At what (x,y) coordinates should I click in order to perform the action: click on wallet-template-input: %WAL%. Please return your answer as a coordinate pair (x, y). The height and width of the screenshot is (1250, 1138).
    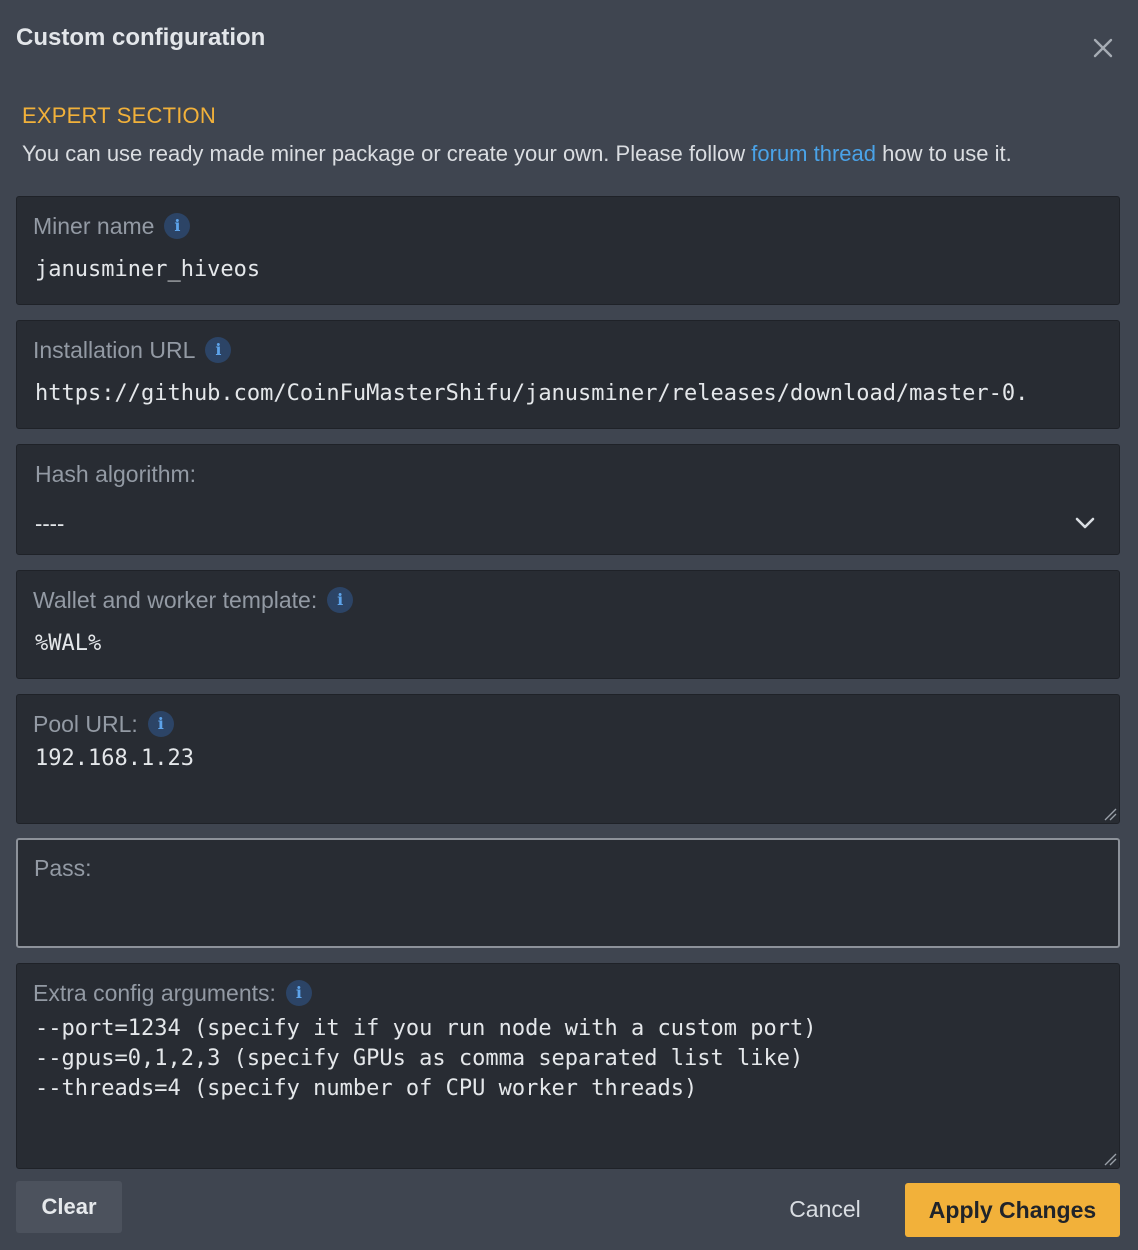
    Looking at the image, I should click on (569, 643).